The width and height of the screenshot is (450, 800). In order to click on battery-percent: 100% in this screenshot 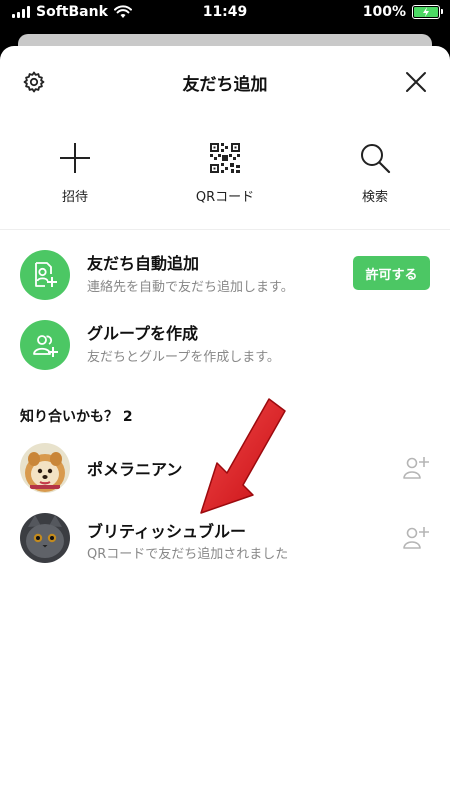, I will do `click(384, 12)`.